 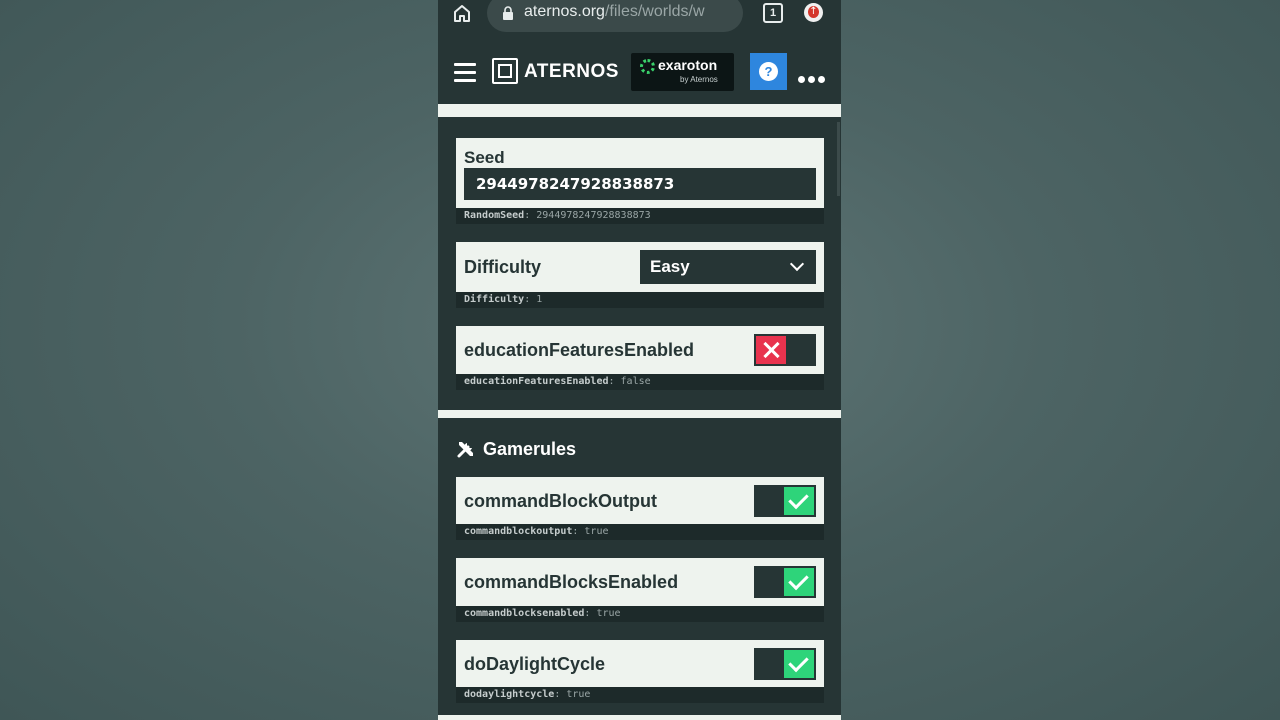 What do you see at coordinates (494, 215) in the screenshot?
I see `seed-meta-key: RandomSeed` at bounding box center [494, 215].